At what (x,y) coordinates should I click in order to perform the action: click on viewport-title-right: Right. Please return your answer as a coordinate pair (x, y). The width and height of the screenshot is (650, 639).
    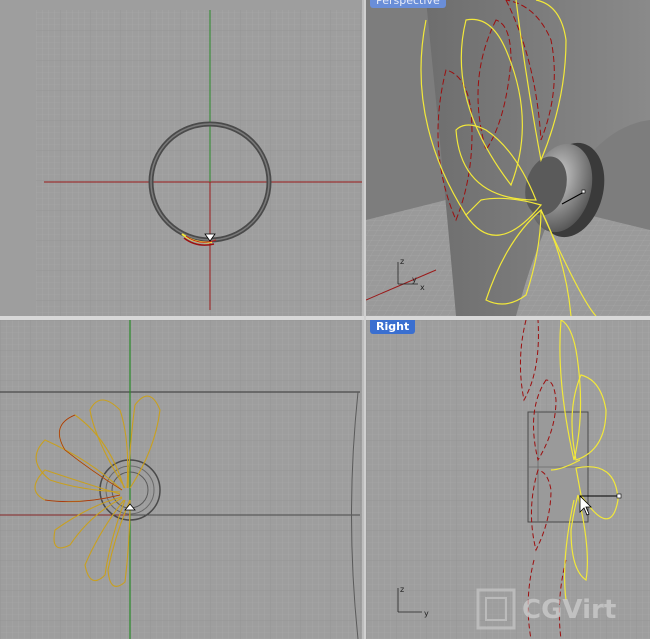
    Looking at the image, I should click on (393, 327).